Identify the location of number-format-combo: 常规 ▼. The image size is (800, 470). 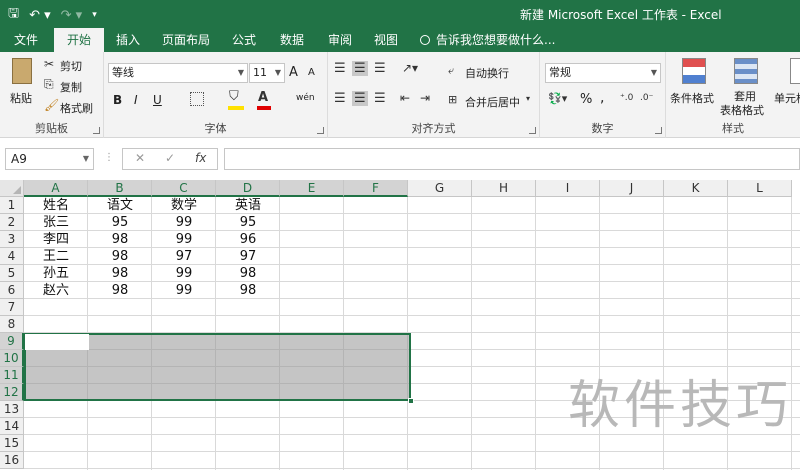
(603, 73).